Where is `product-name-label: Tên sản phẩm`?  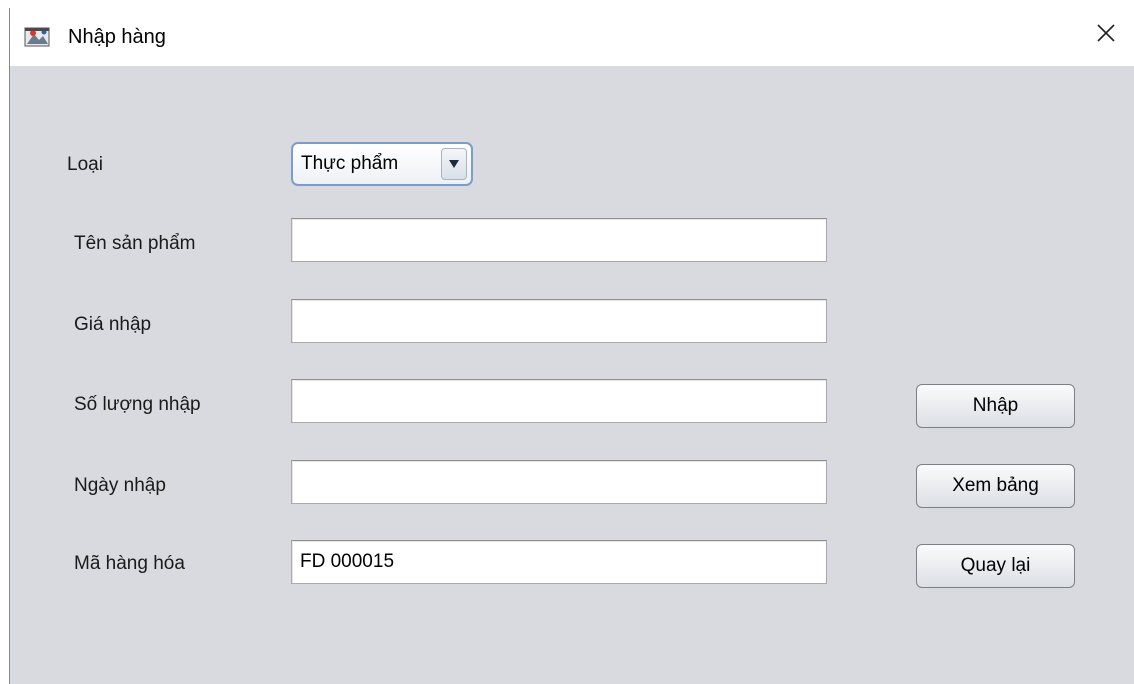 product-name-label: Tên sản phẩm is located at coordinates (135, 243).